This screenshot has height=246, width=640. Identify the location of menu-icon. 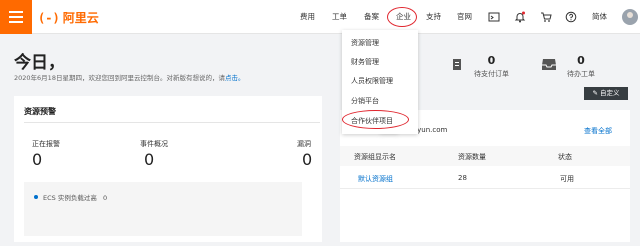
(16, 17).